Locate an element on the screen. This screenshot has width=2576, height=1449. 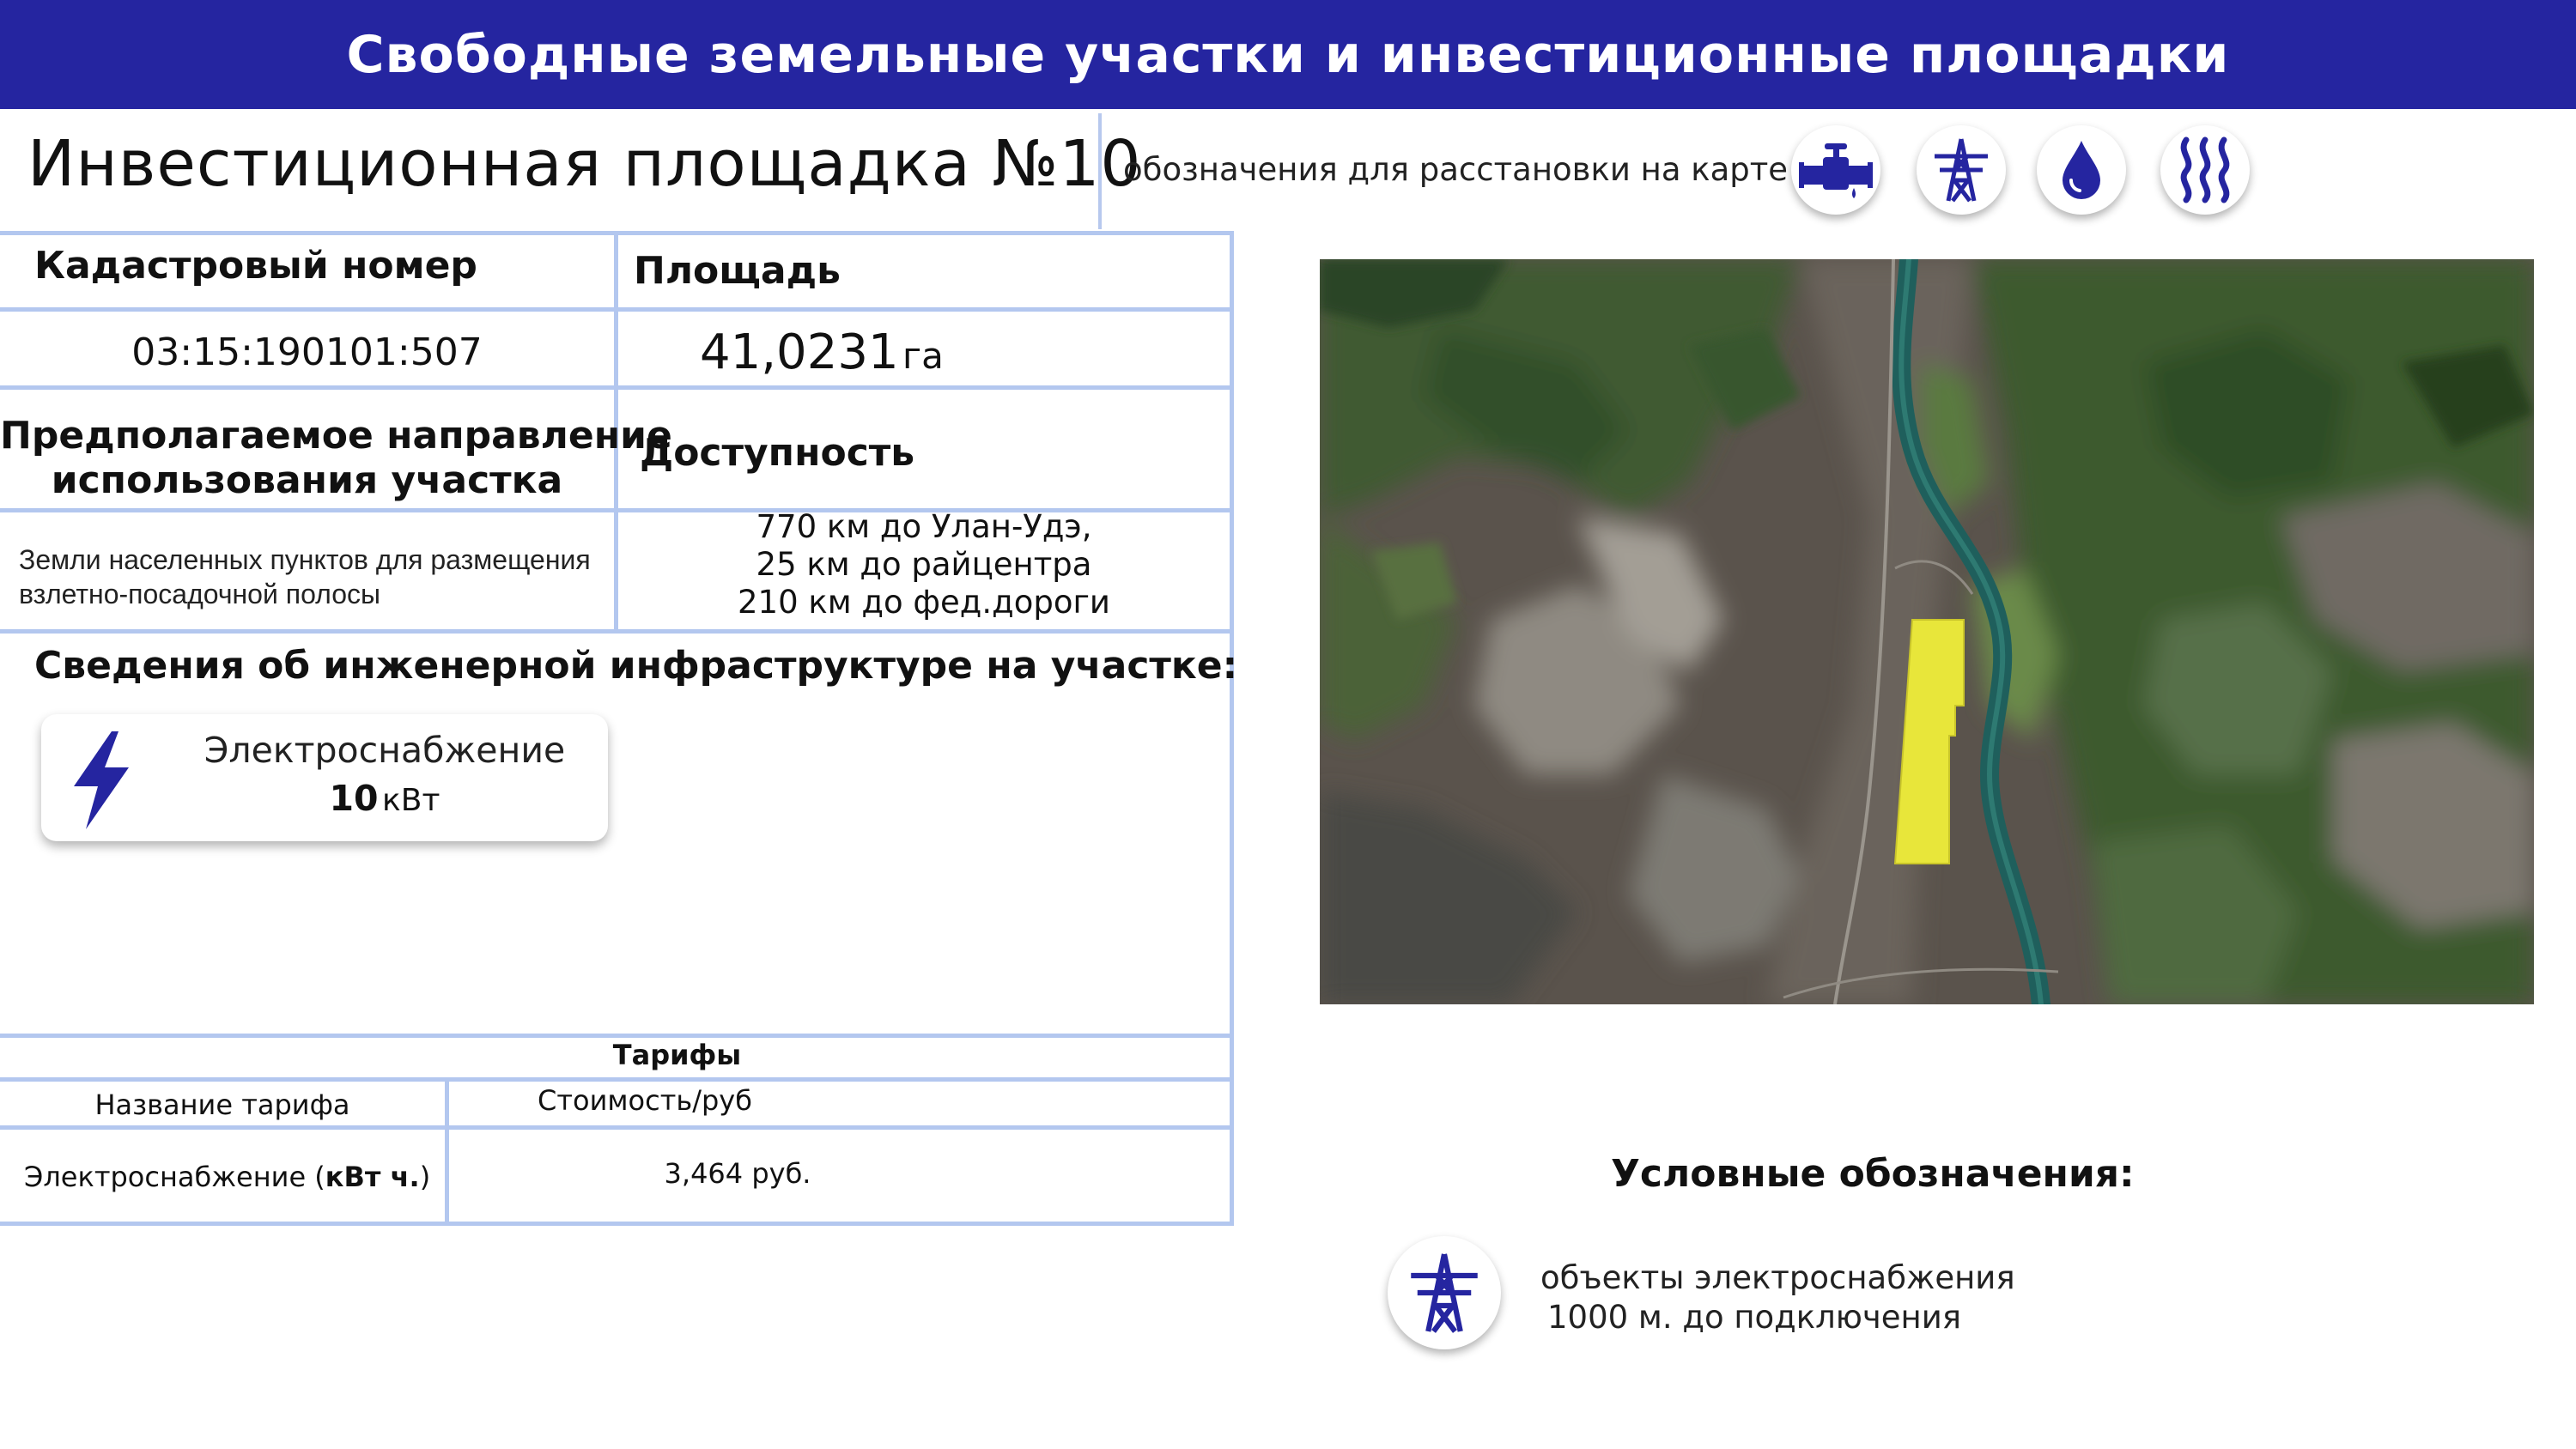
usage-value-line: Земли населенных пунктов для размещения is located at coordinates (305, 559).